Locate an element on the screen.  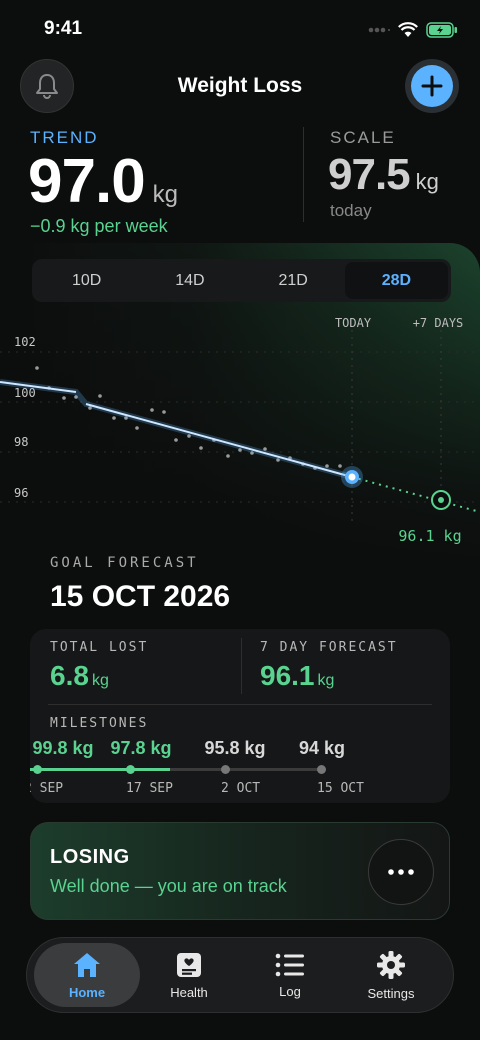
y-tick-96: 96 is located at coordinates (21, 493).